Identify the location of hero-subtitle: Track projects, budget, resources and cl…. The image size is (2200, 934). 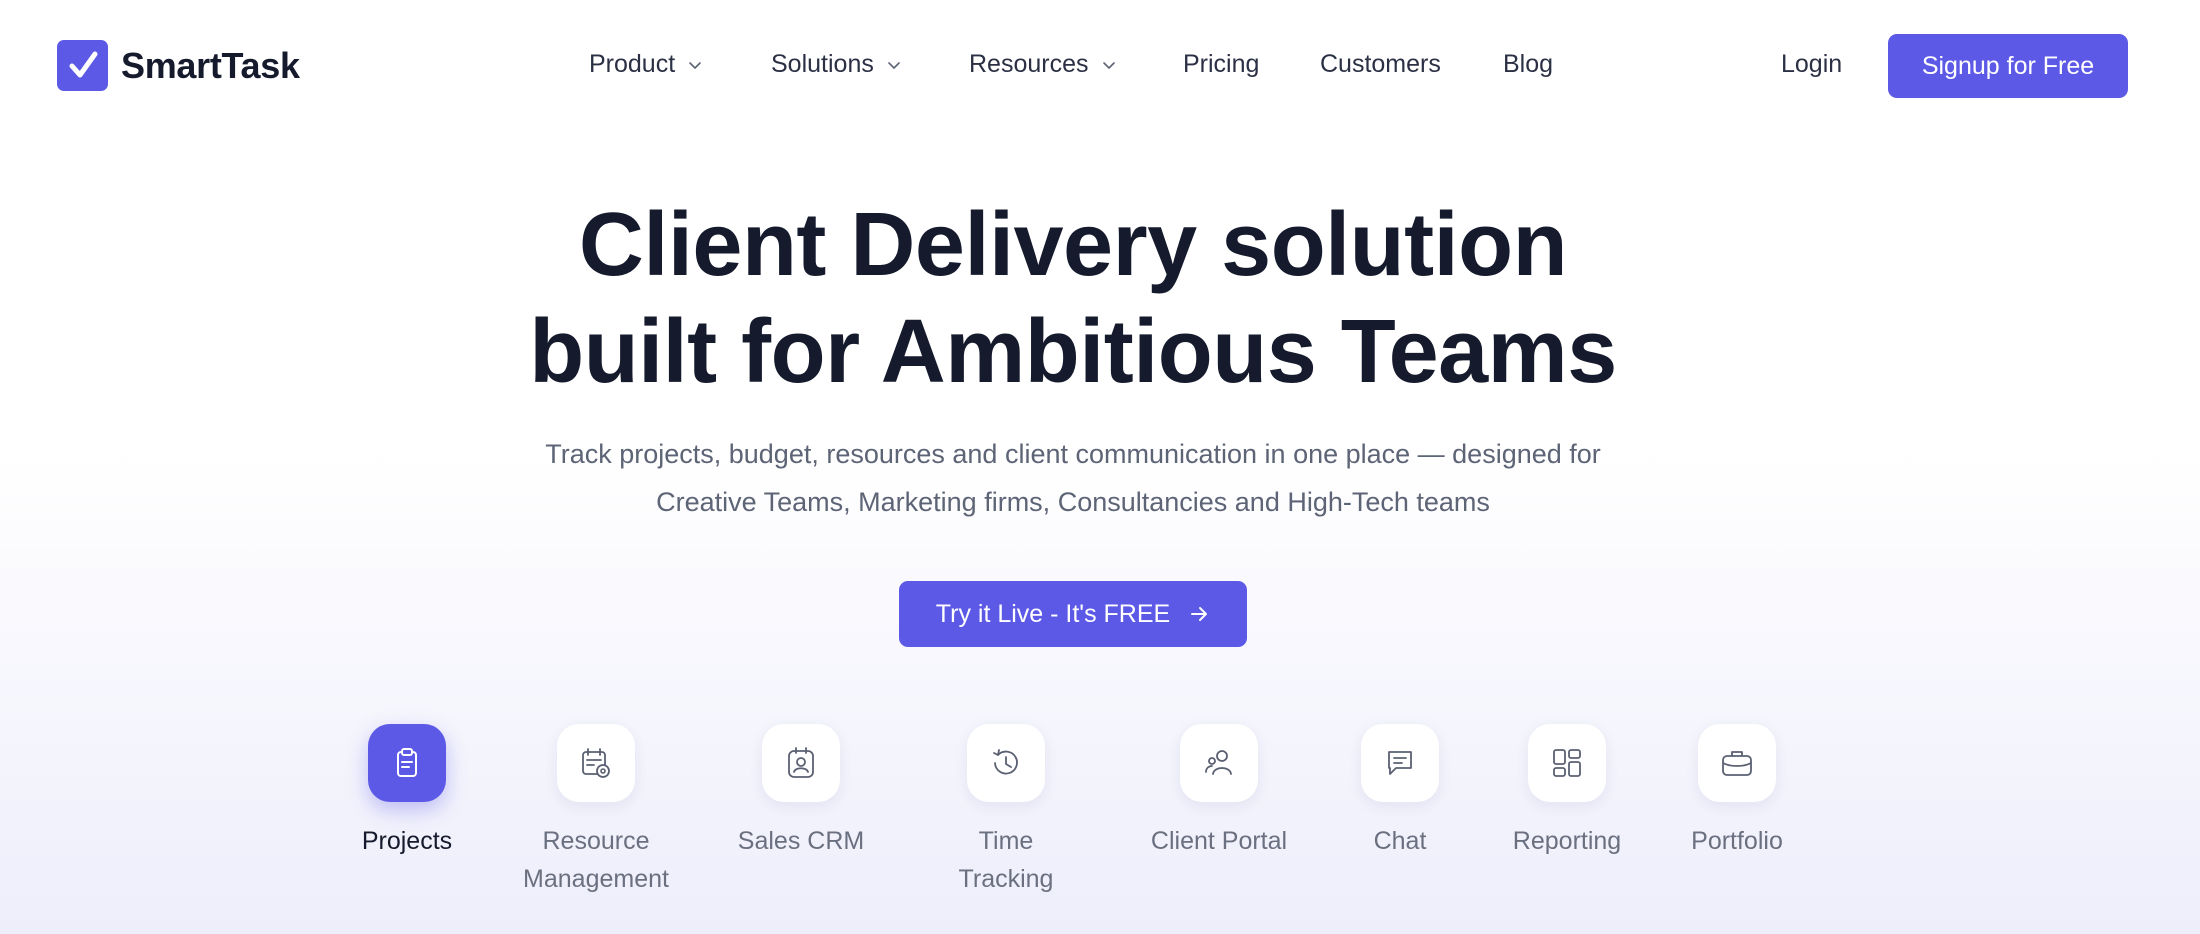
(1073, 478).